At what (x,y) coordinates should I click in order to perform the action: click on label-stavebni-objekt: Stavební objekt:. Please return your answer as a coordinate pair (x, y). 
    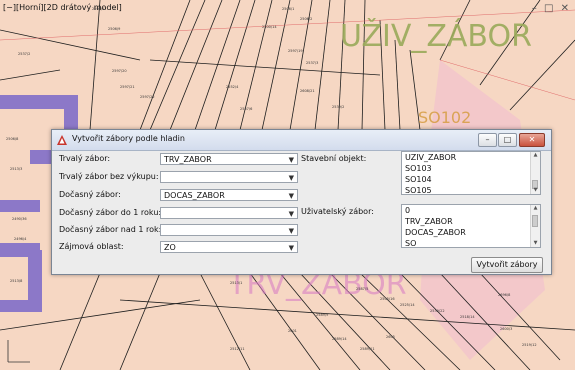
    Looking at the image, I should click on (334, 158).